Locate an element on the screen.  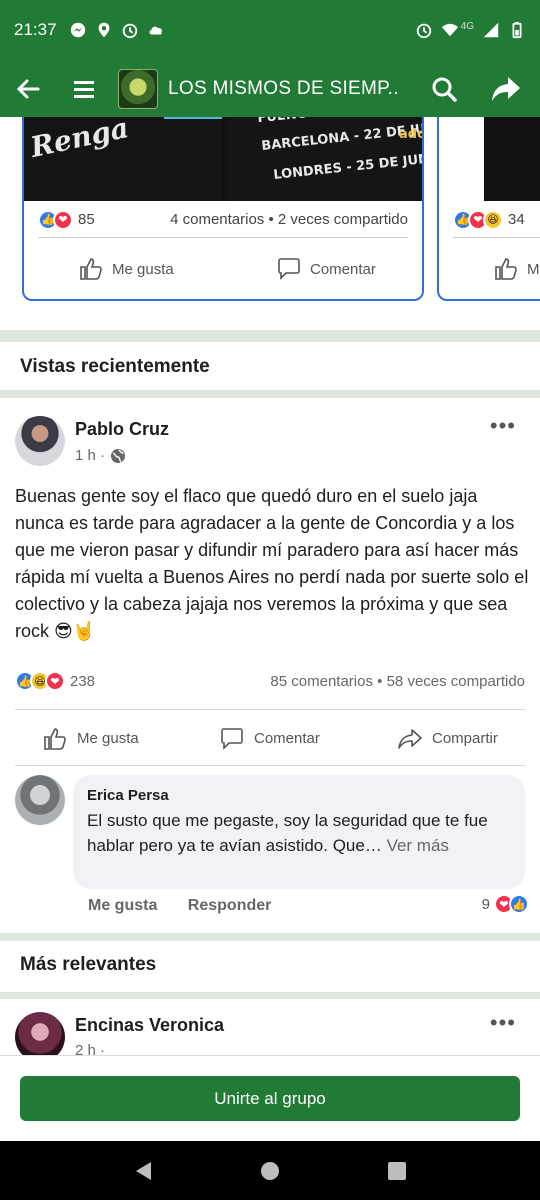
cloud-icon is located at coordinates (155, 30).